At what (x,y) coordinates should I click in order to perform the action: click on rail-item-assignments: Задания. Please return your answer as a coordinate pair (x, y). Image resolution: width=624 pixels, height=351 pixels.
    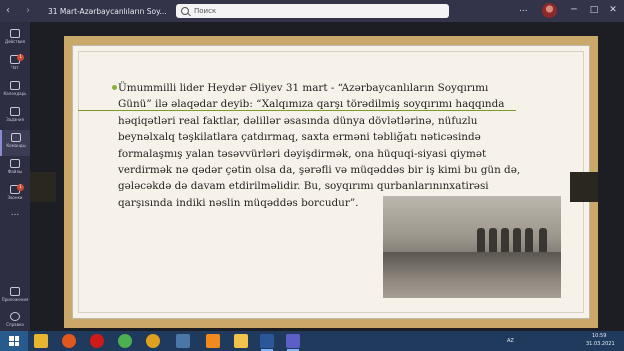
    Looking at the image, I should click on (15, 117).